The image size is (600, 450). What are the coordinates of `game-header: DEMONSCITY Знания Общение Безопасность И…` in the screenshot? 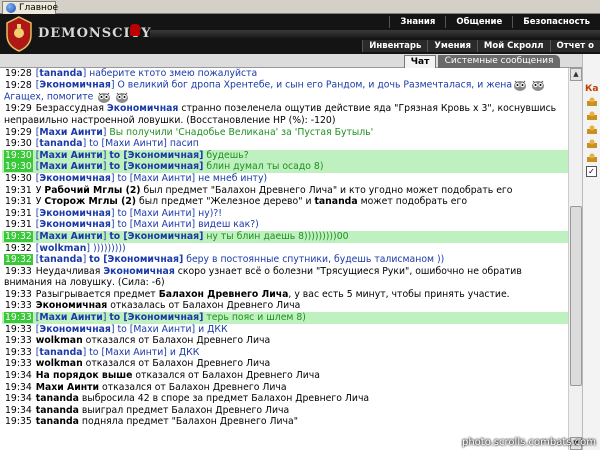 It's located at (300, 34).